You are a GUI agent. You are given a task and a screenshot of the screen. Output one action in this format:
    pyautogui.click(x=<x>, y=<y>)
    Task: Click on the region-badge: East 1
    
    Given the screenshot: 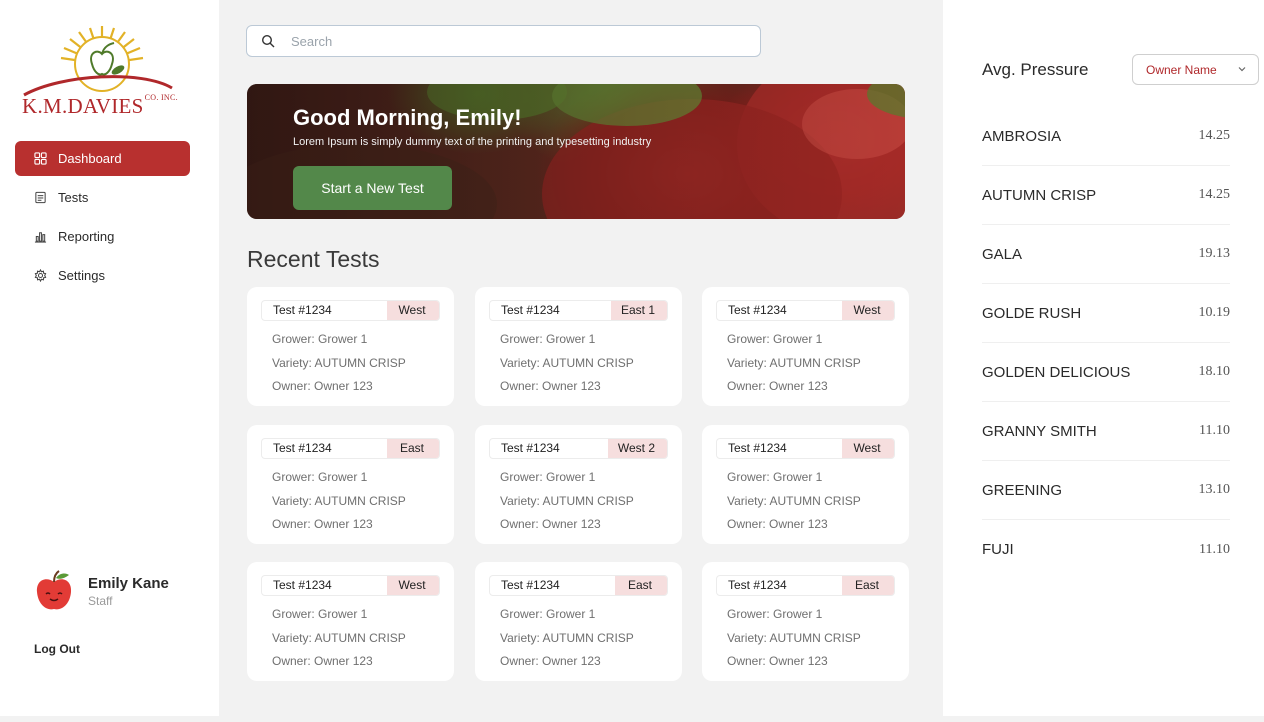 What is the action you would take?
    pyautogui.click(x=638, y=310)
    